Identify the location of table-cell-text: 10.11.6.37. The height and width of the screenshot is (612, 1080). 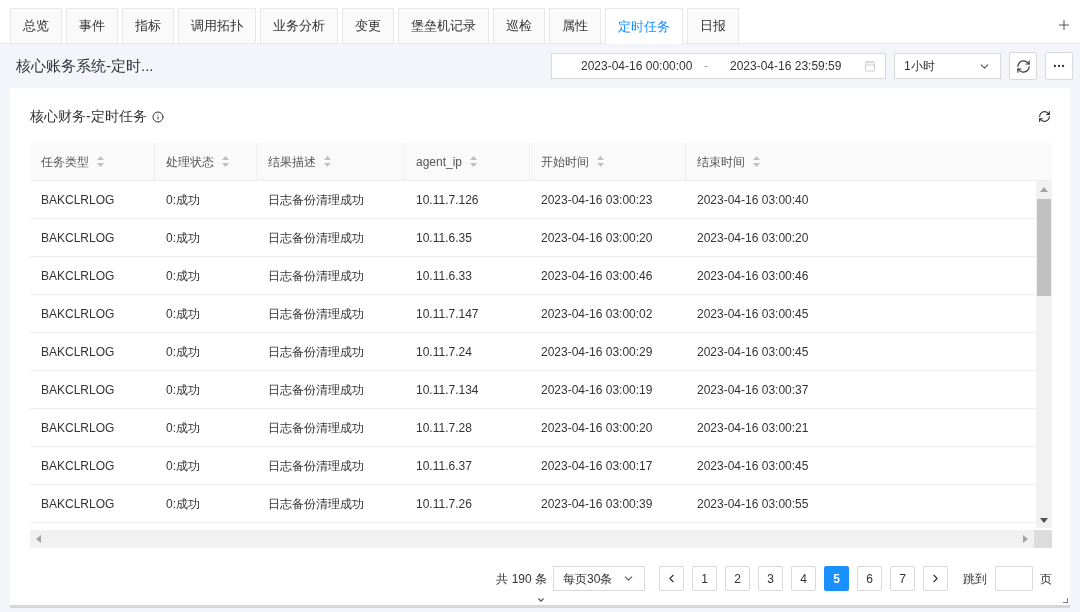
(444, 466).